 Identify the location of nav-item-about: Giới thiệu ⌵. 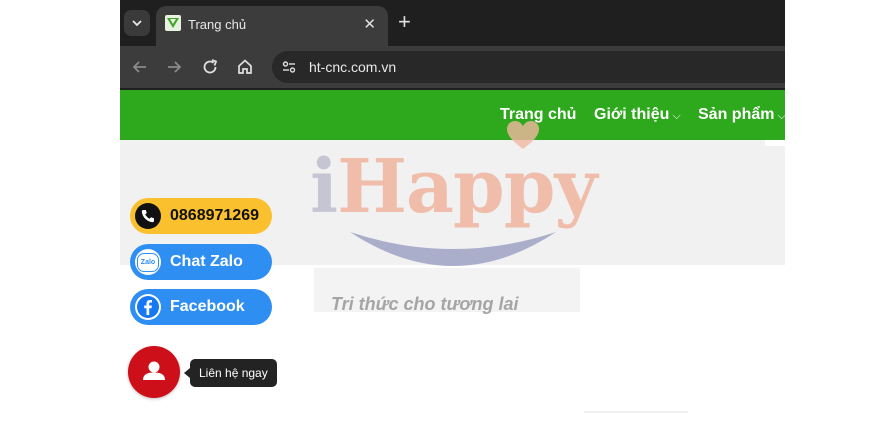
(637, 115).